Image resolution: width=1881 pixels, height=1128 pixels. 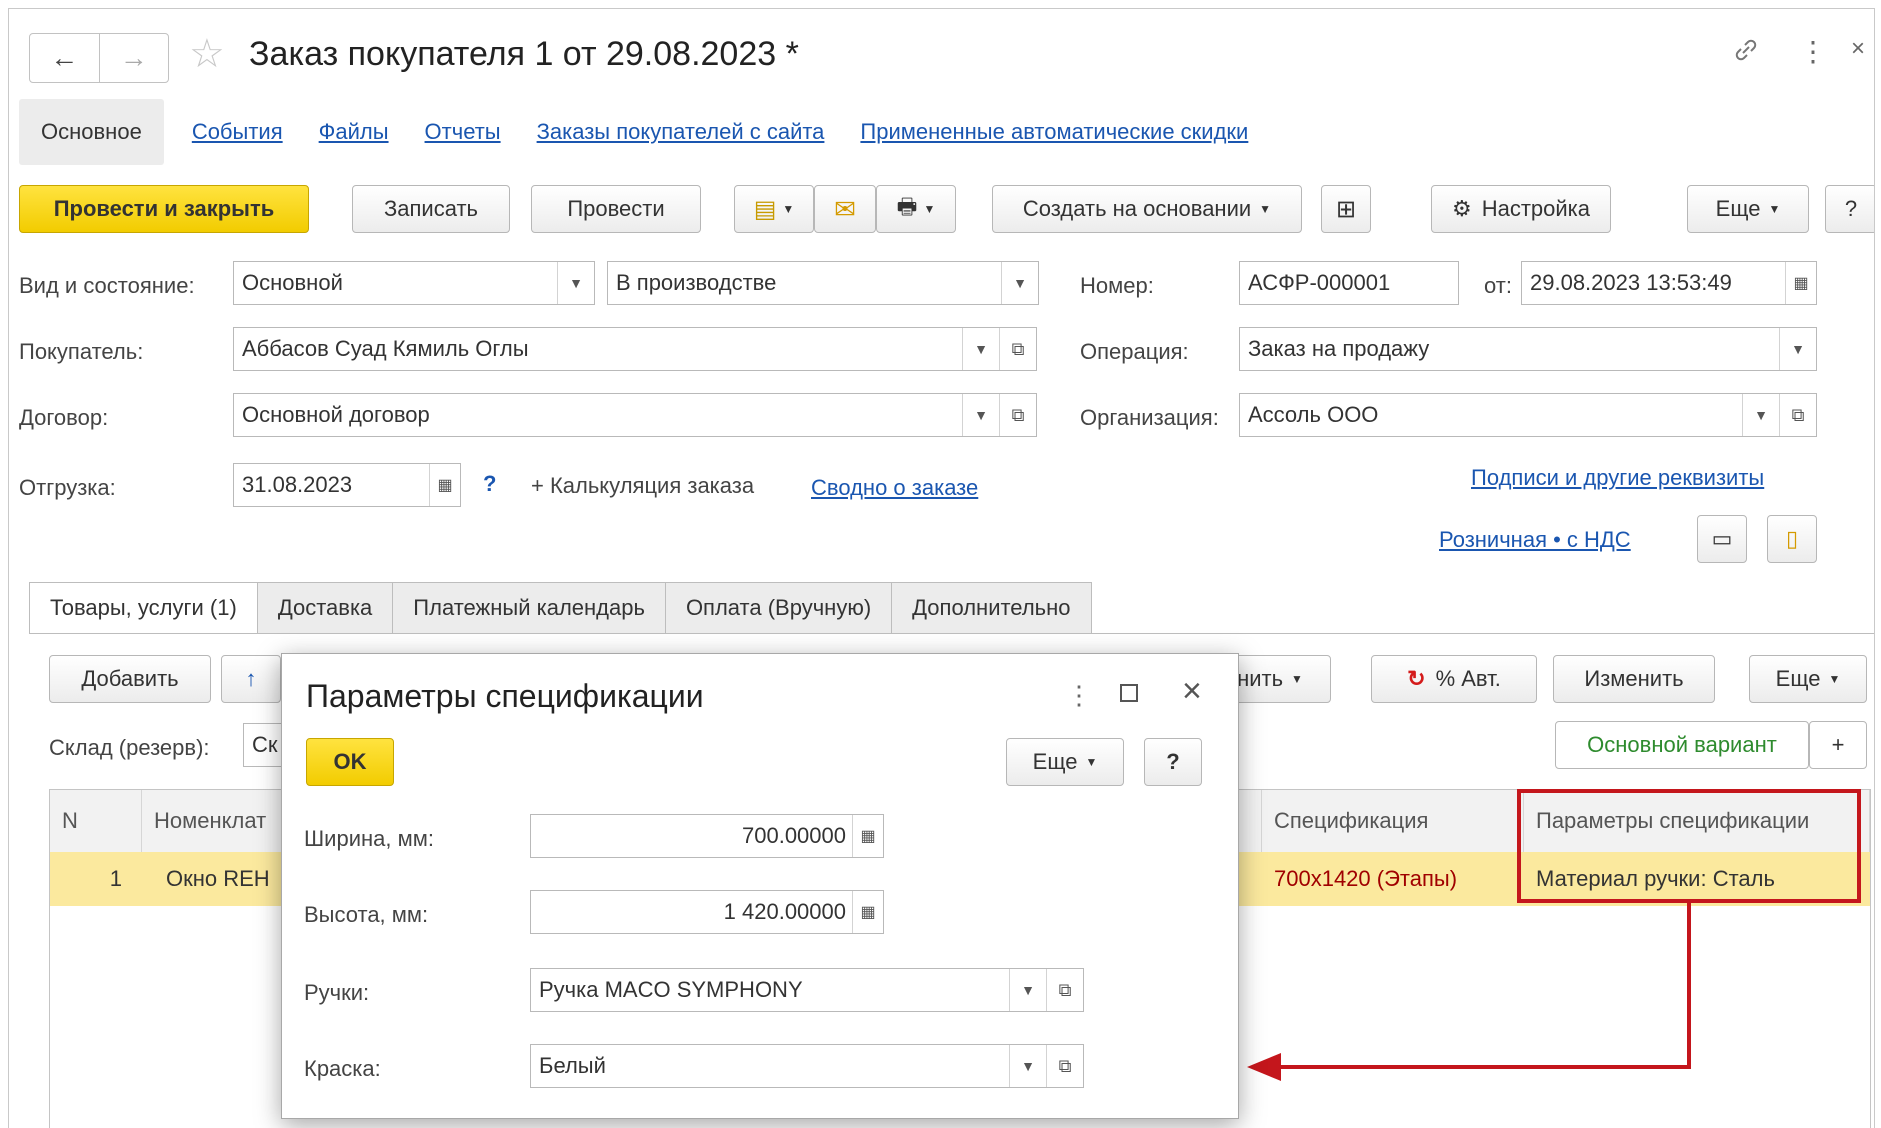 What do you see at coordinates (1129, 693) in the screenshot?
I see `maximize-icon` at bounding box center [1129, 693].